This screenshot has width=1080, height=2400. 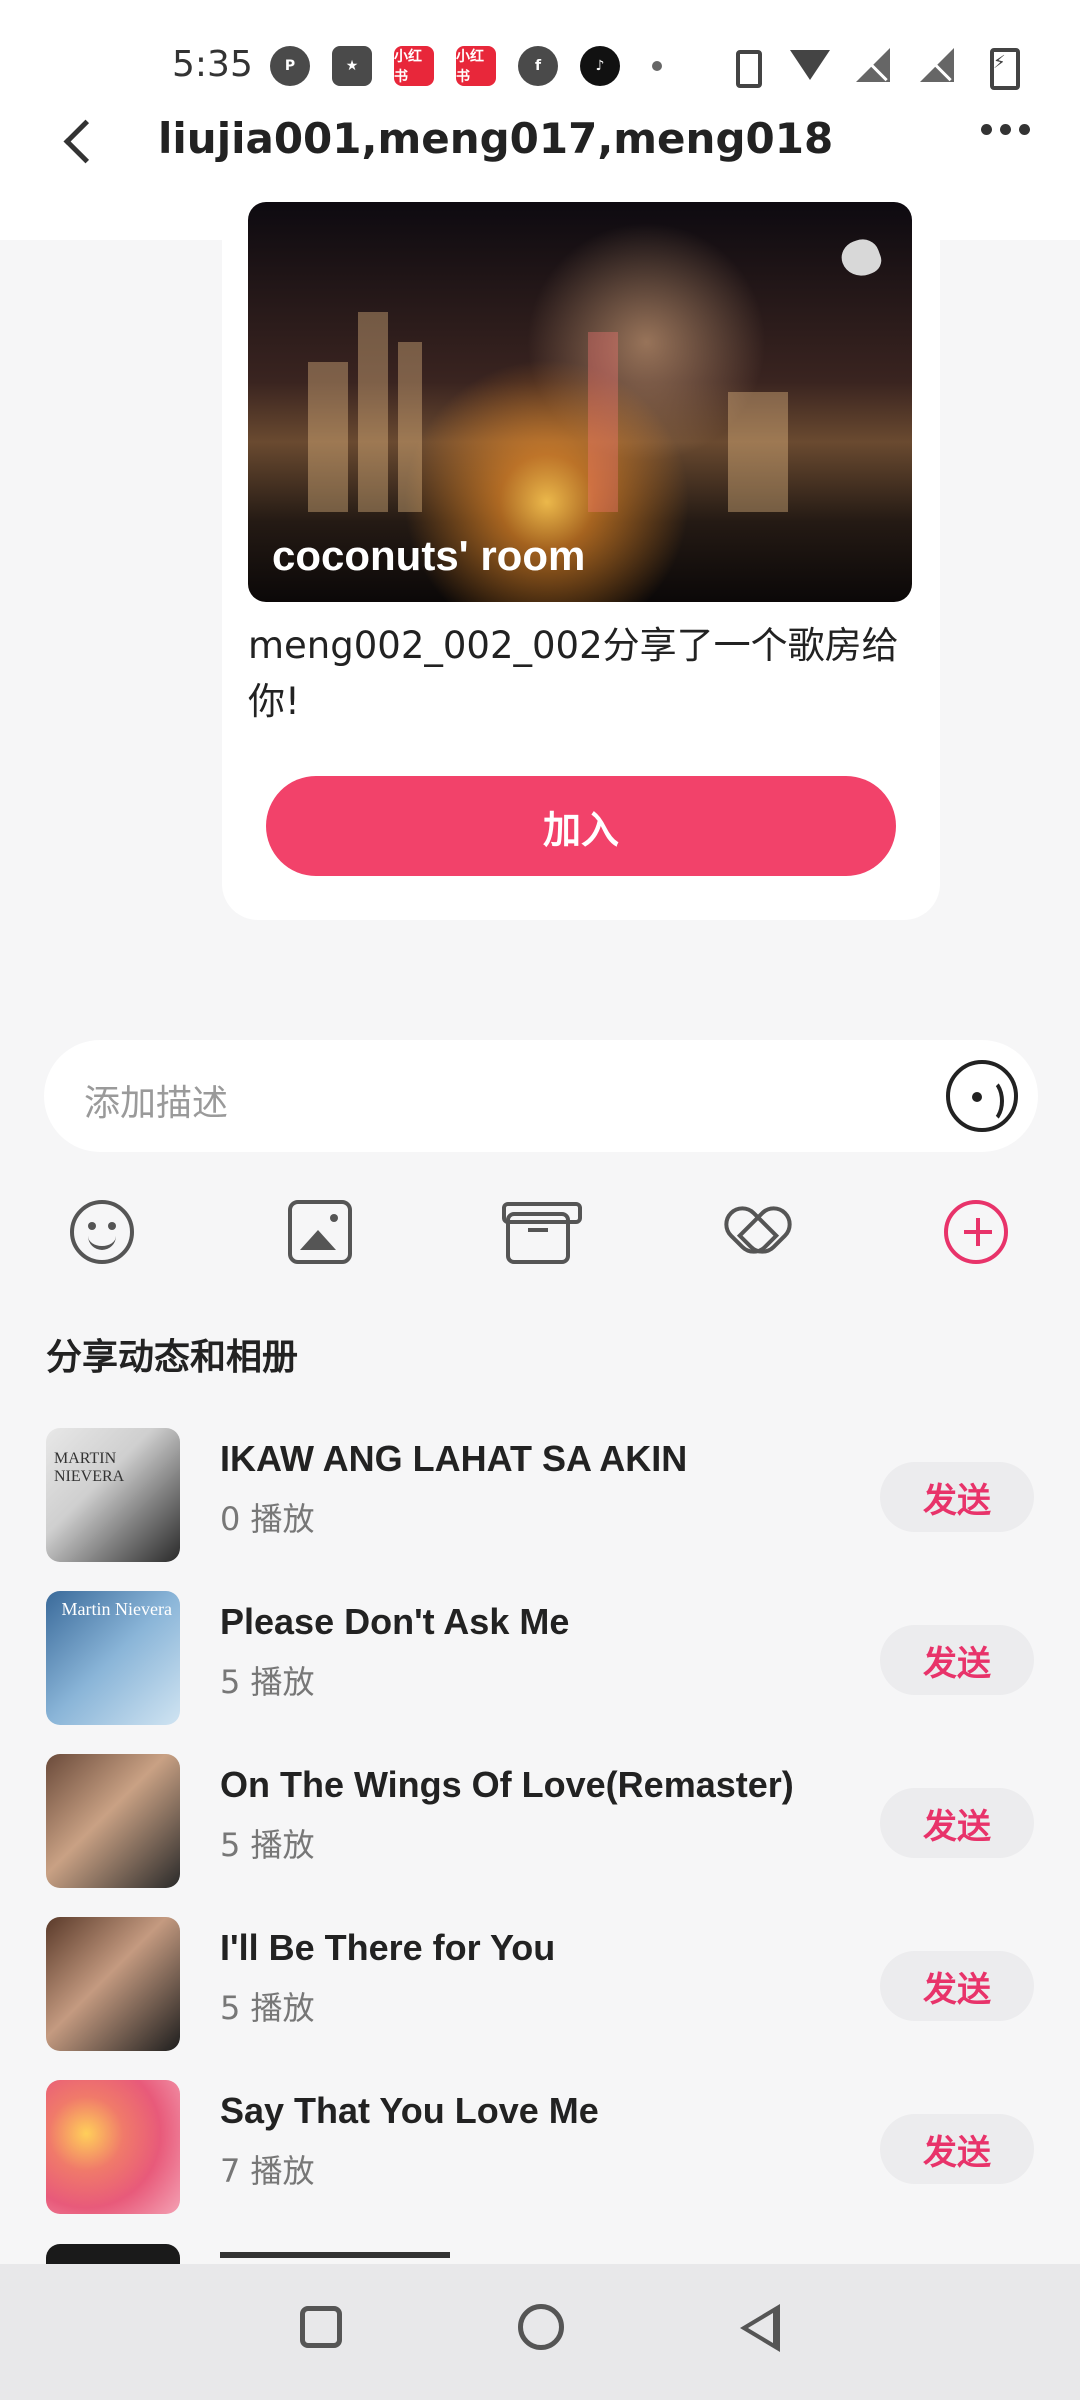 I want to click on image-icon, so click(x=320, y=1232).